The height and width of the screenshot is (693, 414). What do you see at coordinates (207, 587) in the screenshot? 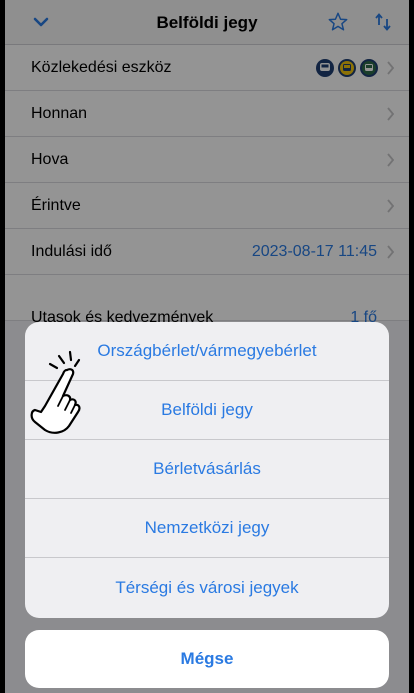
I see `action-regional-city-tickets: Térségi és városi jegyek` at bounding box center [207, 587].